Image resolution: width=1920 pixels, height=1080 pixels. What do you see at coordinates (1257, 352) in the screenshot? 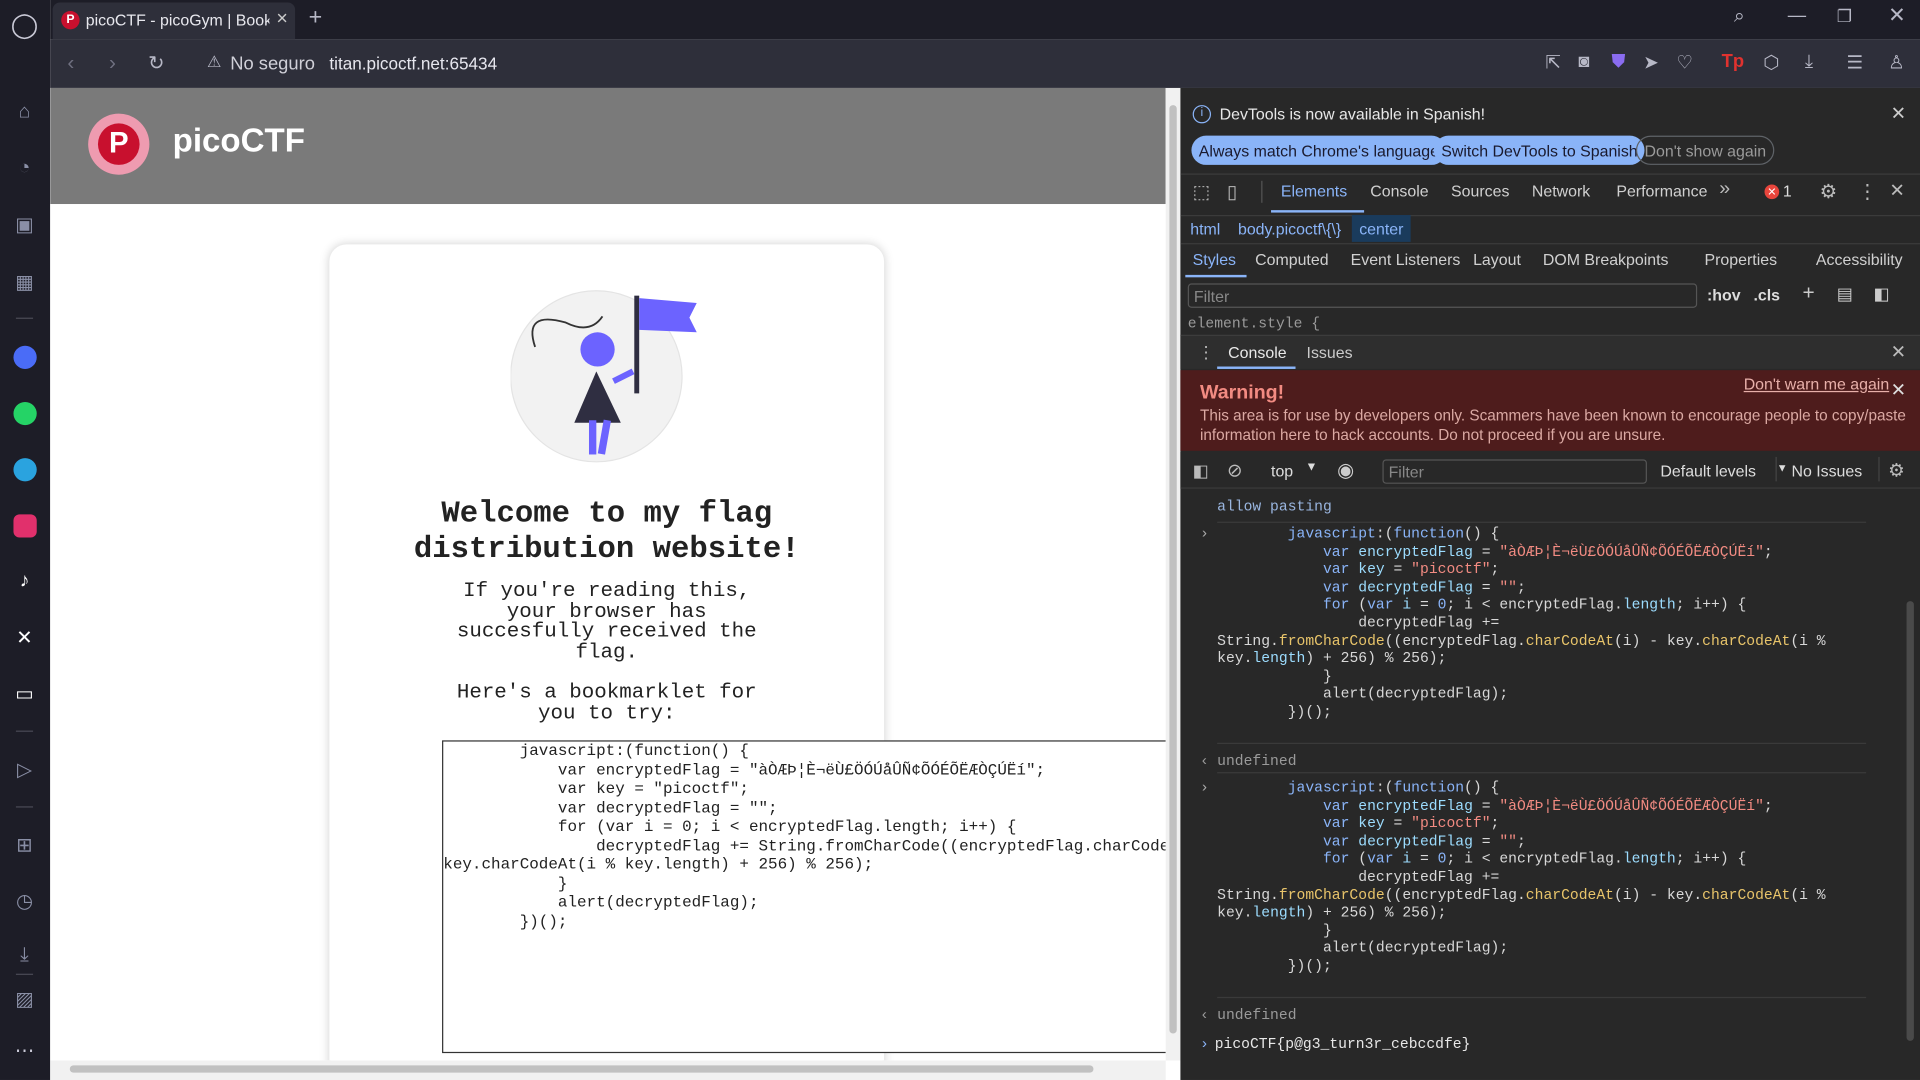
I see `drawer-tab-console: Console` at bounding box center [1257, 352].